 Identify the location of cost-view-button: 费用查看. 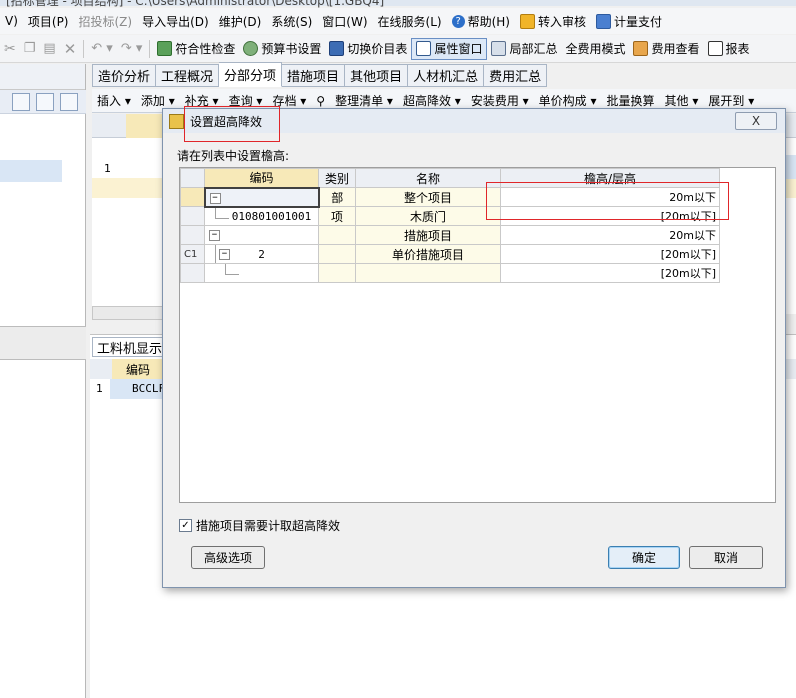
(666, 49).